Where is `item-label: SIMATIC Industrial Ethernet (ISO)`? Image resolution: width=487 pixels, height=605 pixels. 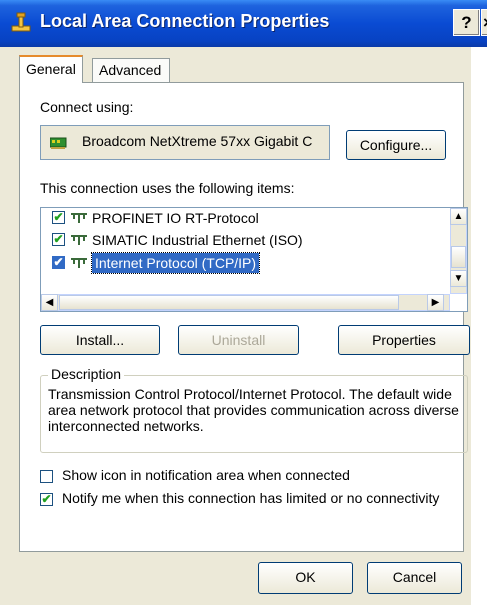 item-label: SIMATIC Industrial Ethernet (ISO) is located at coordinates (197, 240).